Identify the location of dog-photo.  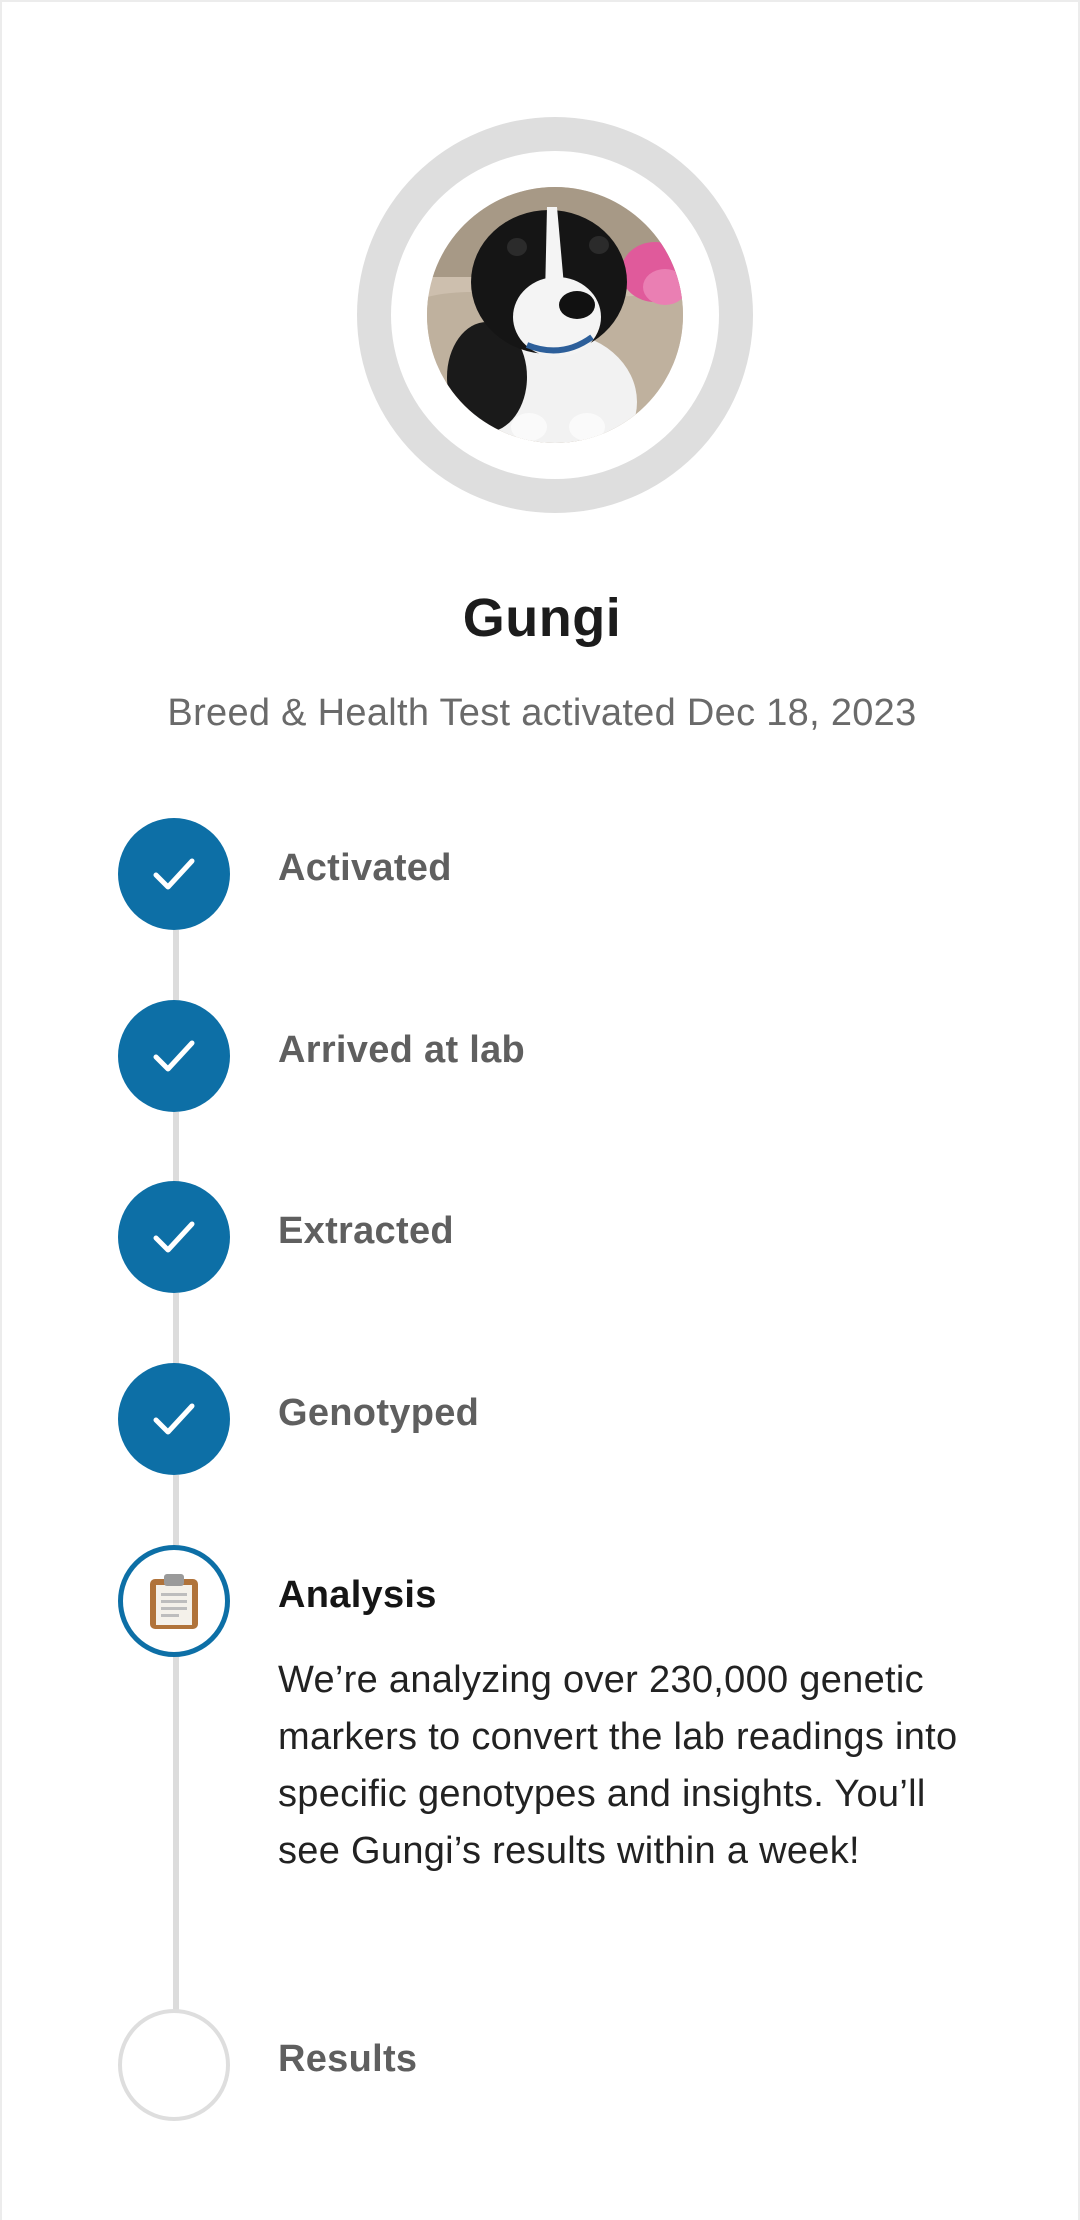
(555, 315).